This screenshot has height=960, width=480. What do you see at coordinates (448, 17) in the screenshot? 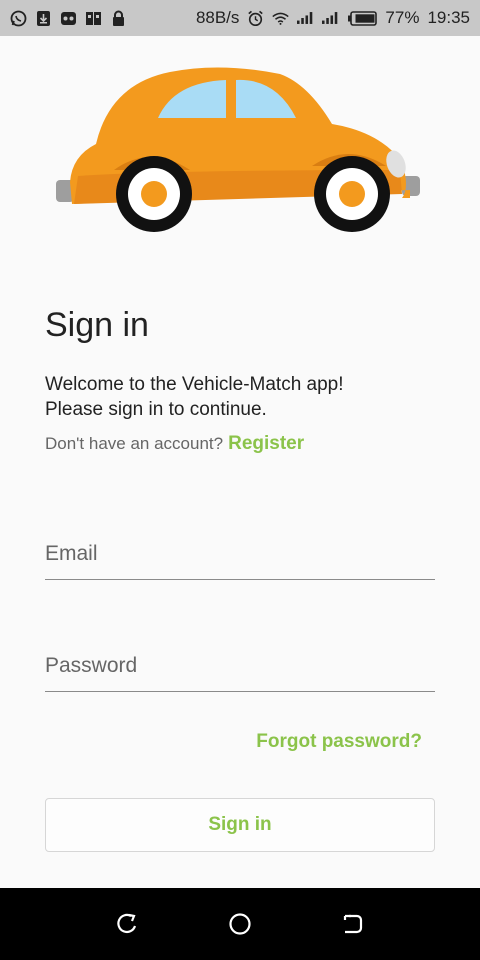
I see `clock: 19:35` at bounding box center [448, 17].